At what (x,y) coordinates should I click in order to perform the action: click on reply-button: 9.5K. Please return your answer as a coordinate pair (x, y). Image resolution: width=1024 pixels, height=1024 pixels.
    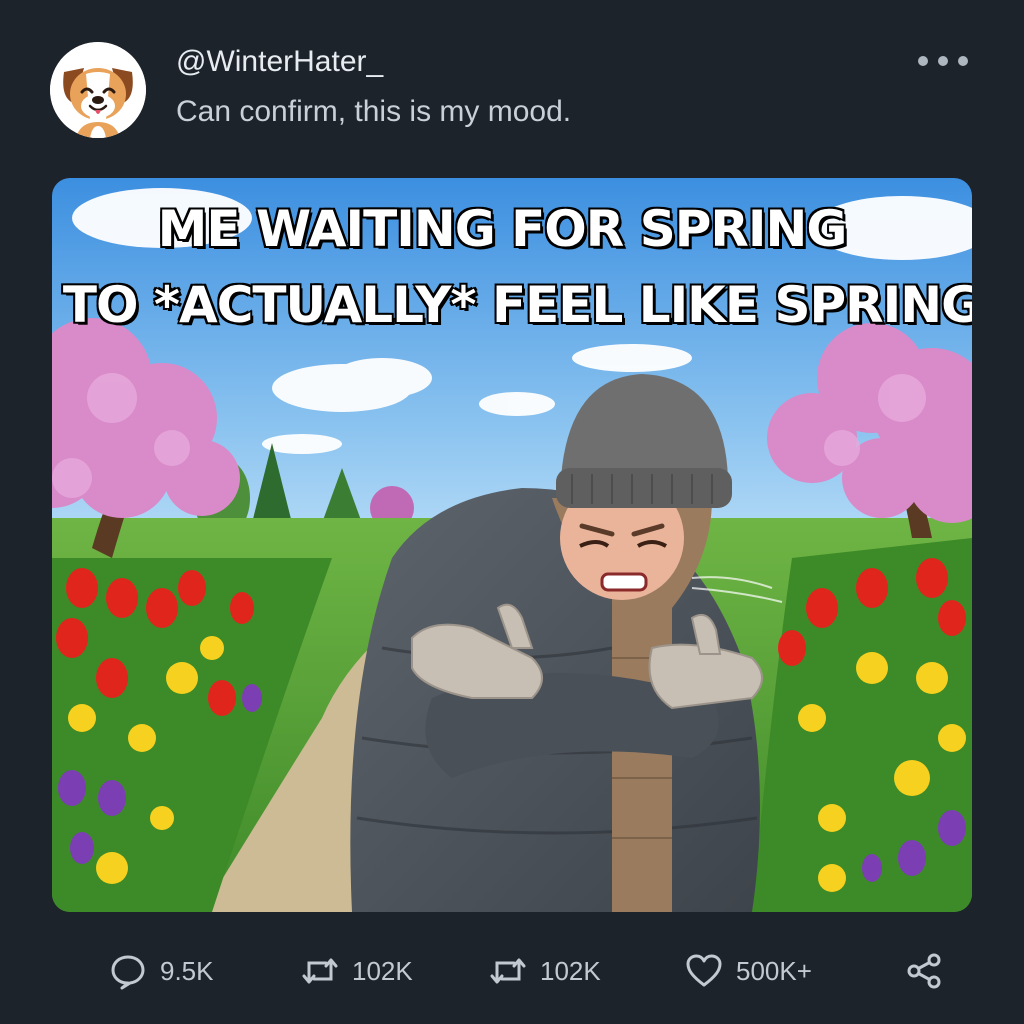
    Looking at the image, I should click on (161, 971).